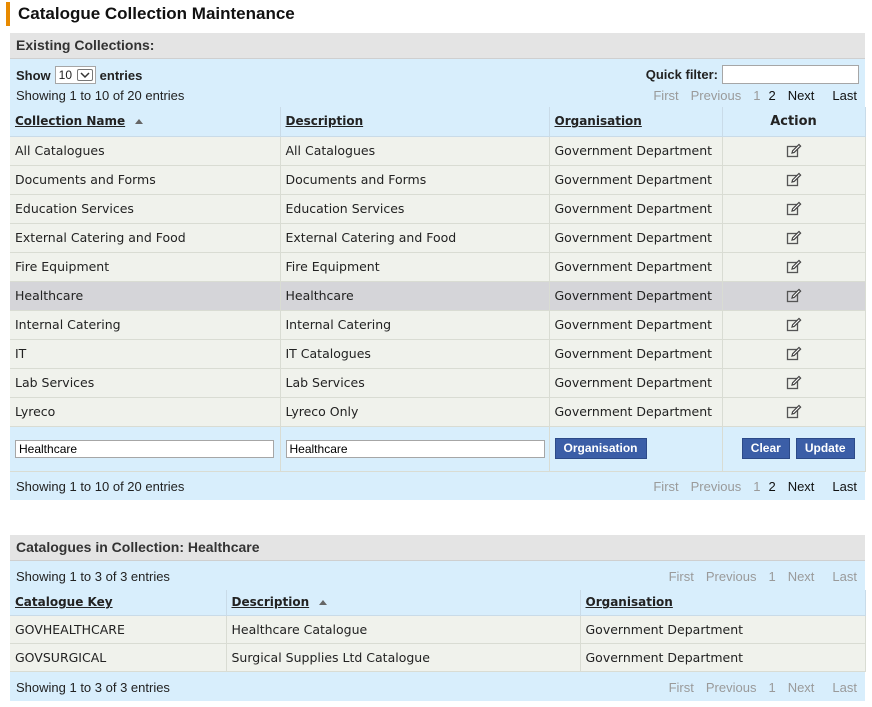 The height and width of the screenshot is (707, 872). I want to click on cell-collection-name: Internal Catering, so click(145, 325).